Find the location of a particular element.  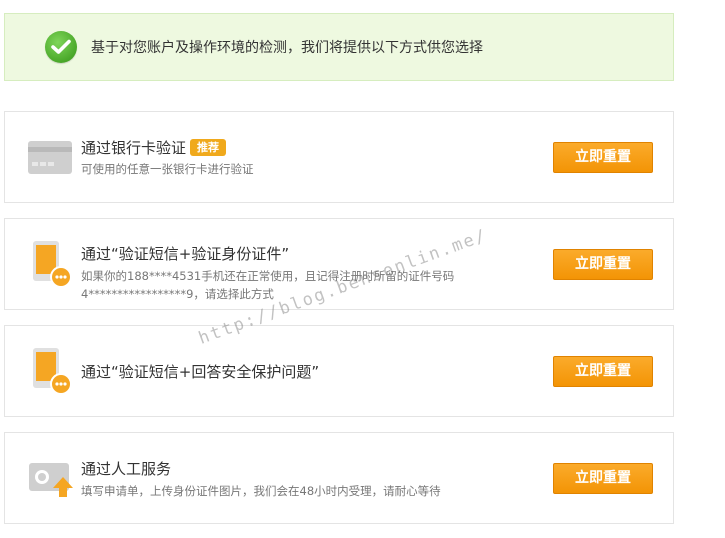

option-title: 通过银行卡验证 推荐 is located at coordinates (154, 147).